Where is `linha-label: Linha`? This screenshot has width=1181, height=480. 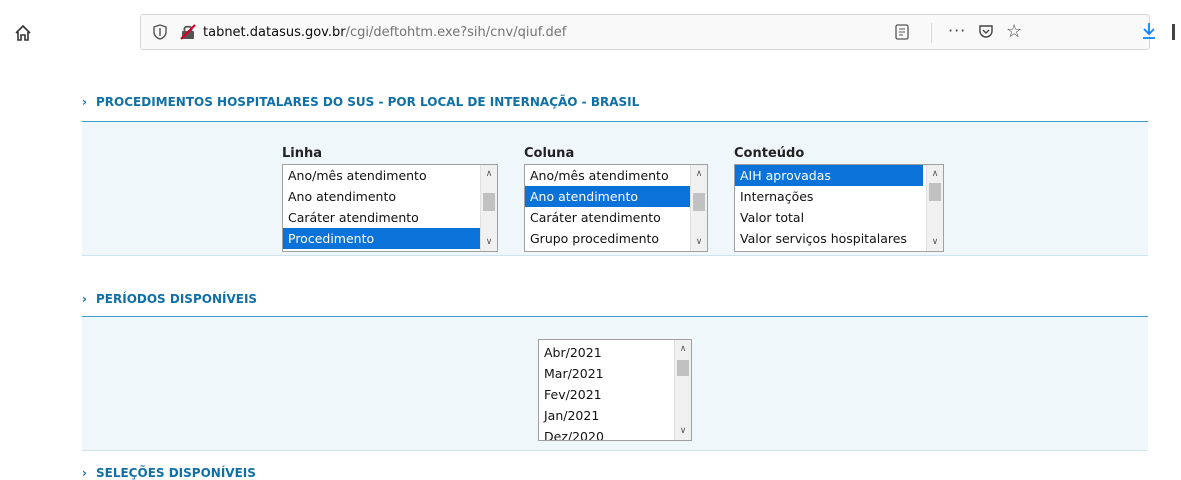 linha-label: Linha is located at coordinates (302, 153).